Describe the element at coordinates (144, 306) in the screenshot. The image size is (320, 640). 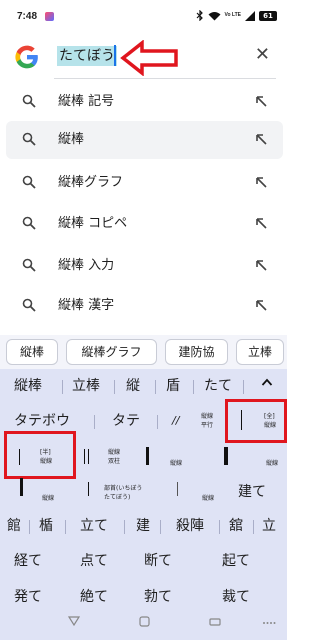
I see `suggestion-item: 縦棒 漢字` at that location.